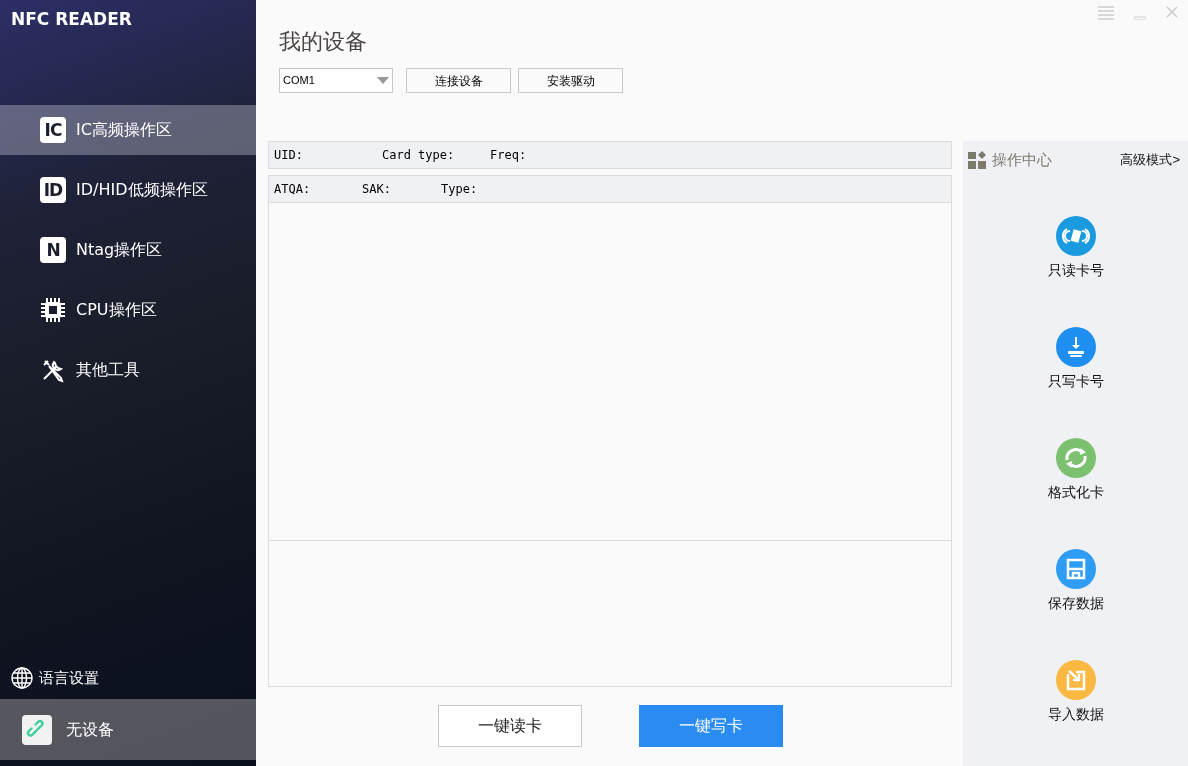  I want to click on sidebar-label: ID/HID低频操作区, so click(142, 190).